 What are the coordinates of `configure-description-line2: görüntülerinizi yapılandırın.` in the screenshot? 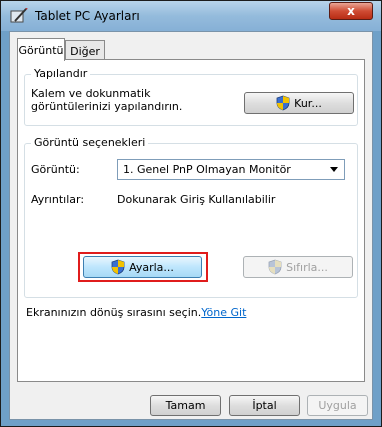 It's located at (107, 106).